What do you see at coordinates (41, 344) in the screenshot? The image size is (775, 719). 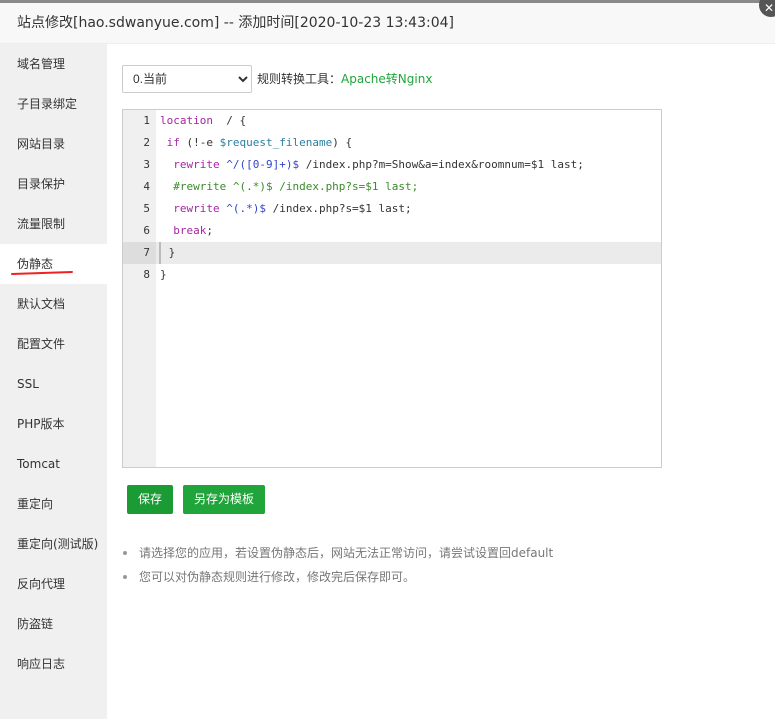 I see `sidebar-item-label: 配置文件` at bounding box center [41, 344].